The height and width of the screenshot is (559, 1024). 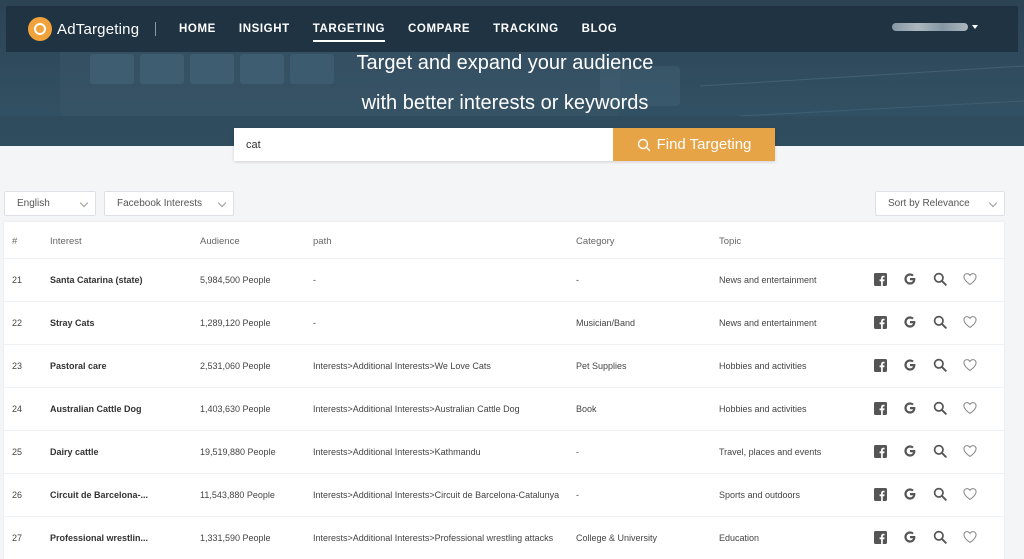 I want to click on row-topic: News and entertainment, so click(x=768, y=280).